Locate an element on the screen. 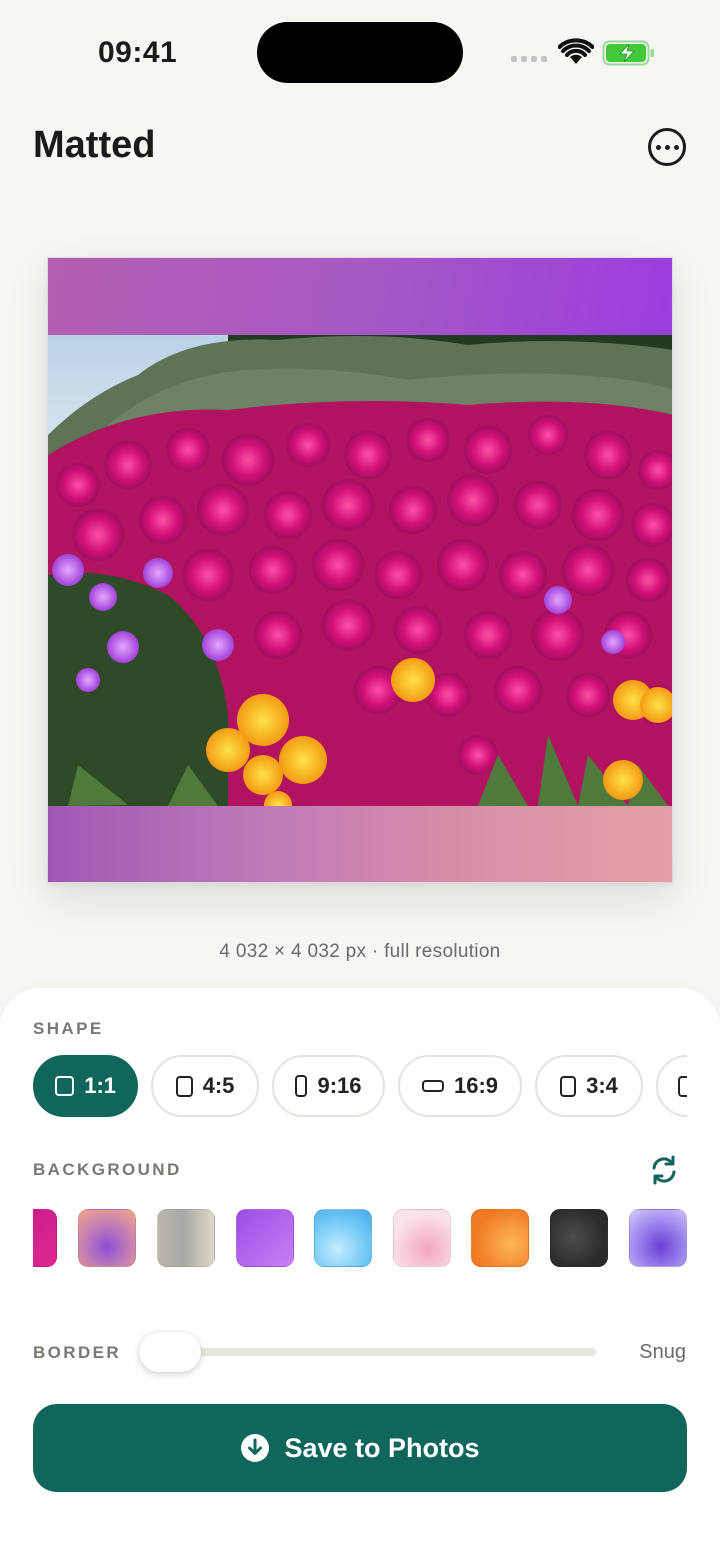 This screenshot has height=1564, width=720. shape-chip-label: 1:1 is located at coordinates (100, 1085).